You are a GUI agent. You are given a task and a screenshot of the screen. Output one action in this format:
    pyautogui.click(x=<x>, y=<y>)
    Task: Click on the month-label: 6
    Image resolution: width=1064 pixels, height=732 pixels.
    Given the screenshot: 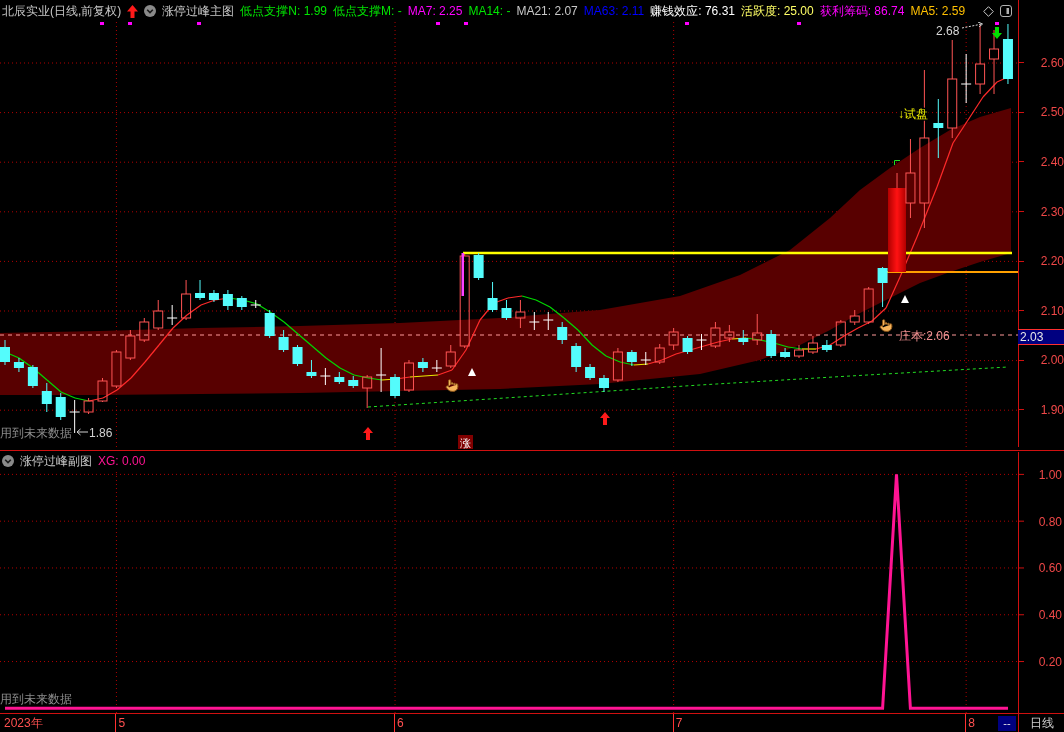 What is the action you would take?
    pyautogui.click(x=399, y=723)
    